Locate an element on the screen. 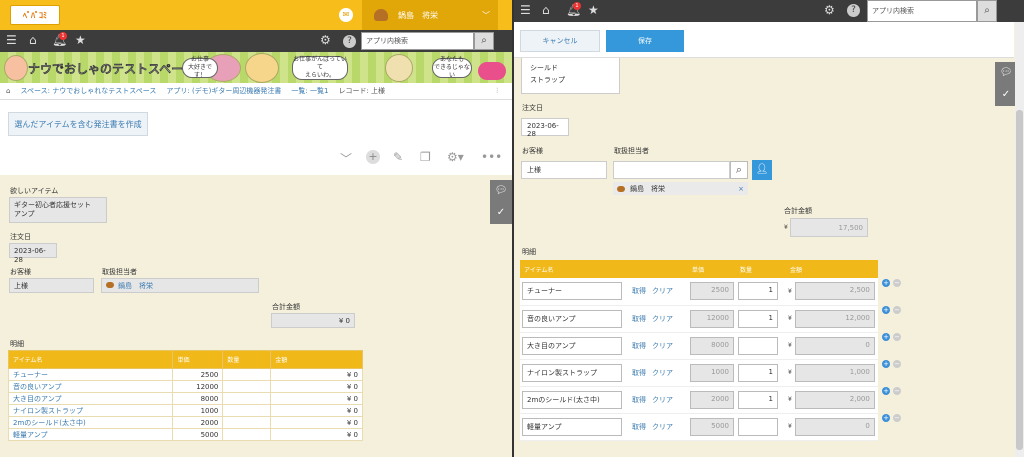  item-name-cell: 2mのシールド(太さ中) is located at coordinates (90, 422).